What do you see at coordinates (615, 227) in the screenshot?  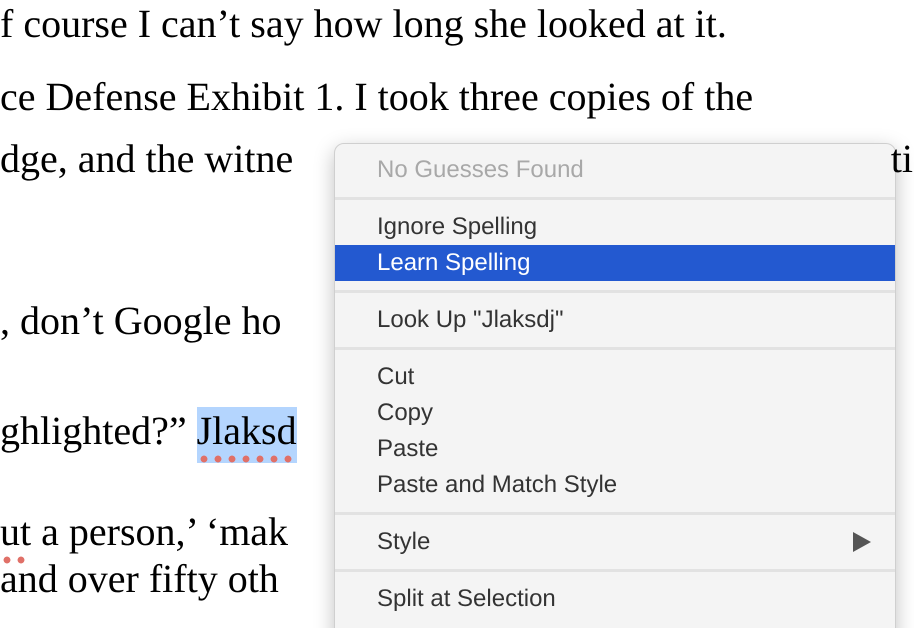 I see `menu-item: Ignore Spelling` at bounding box center [615, 227].